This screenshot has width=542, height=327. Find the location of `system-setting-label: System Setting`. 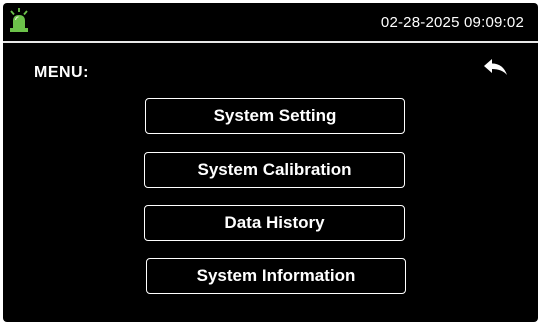

system-setting-label: System Setting is located at coordinates (275, 115).